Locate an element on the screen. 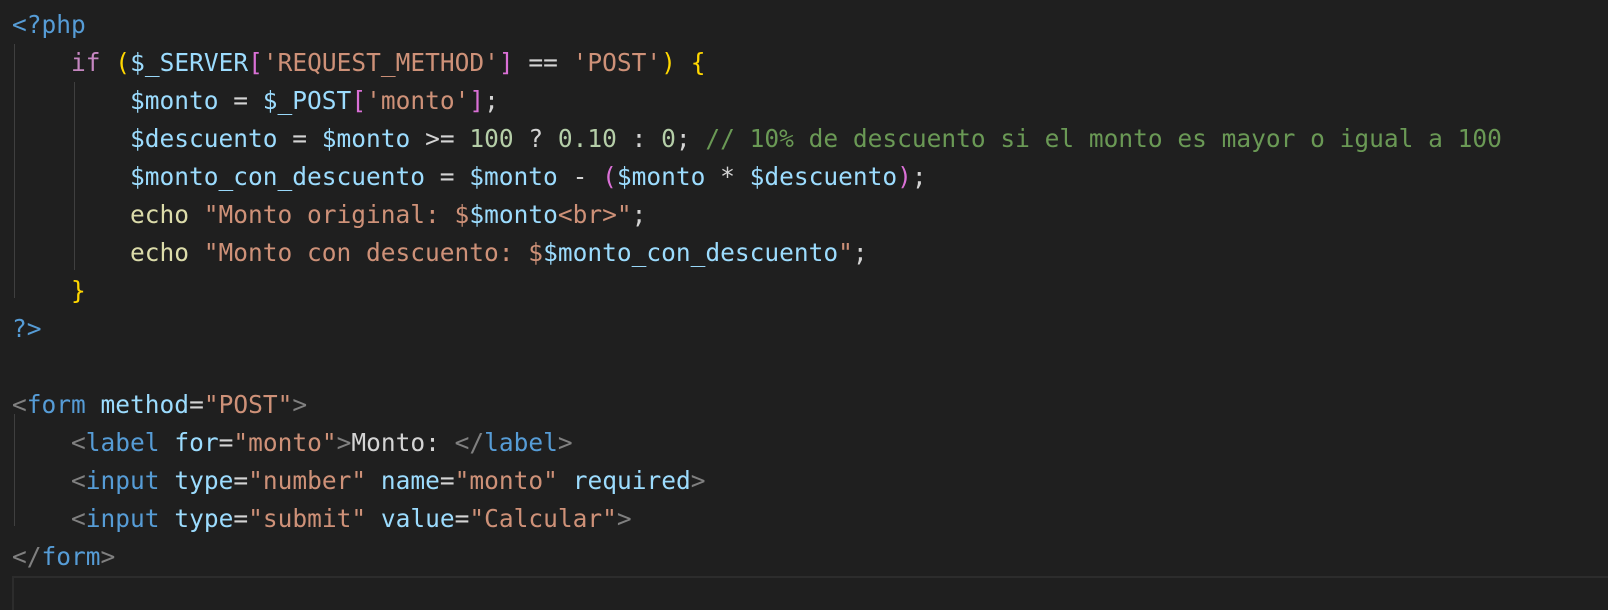 Image resolution: width=1608 pixels, height=610 pixels. code-line: </form> is located at coordinates (810, 557).